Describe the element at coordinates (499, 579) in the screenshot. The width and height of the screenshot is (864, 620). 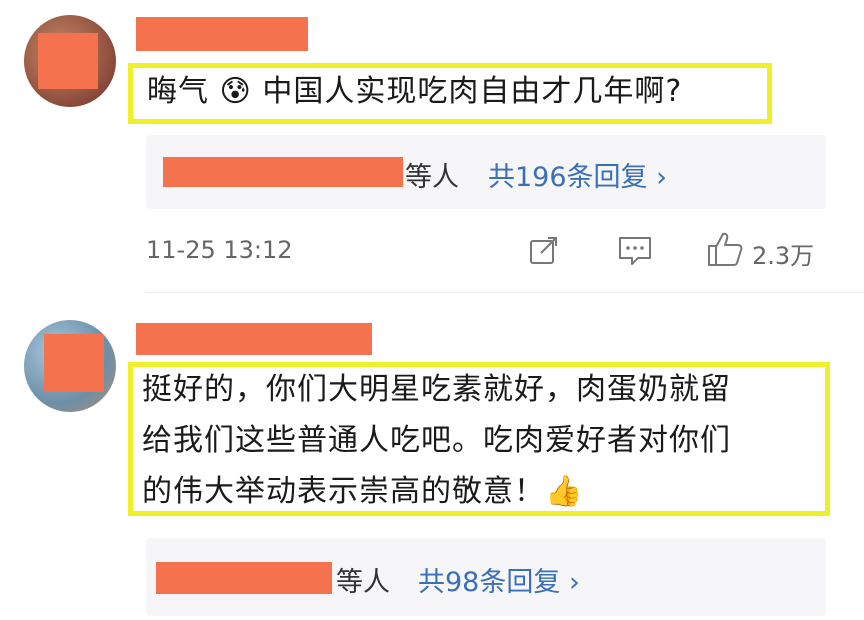
I see `reply-count-link: 共98条回复 ›` at that location.